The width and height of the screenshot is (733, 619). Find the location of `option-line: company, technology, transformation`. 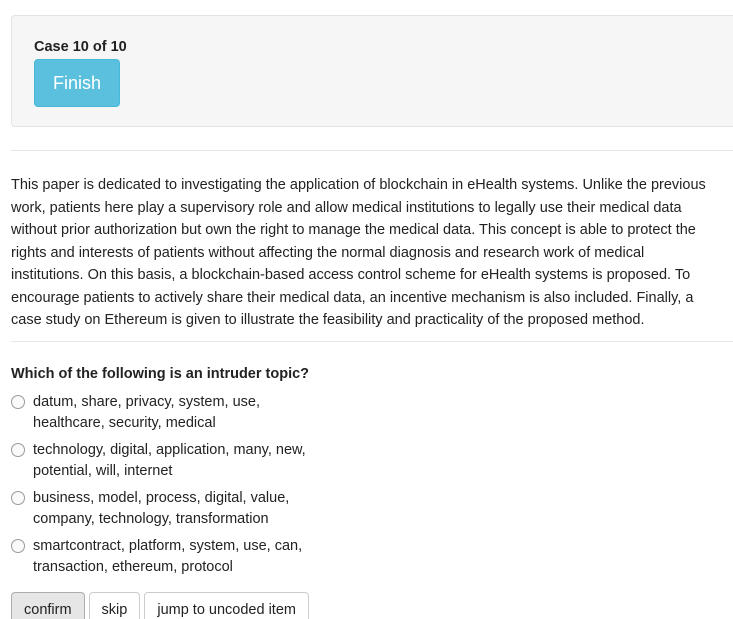

option-line: company, technology, transformation is located at coordinates (151, 519).